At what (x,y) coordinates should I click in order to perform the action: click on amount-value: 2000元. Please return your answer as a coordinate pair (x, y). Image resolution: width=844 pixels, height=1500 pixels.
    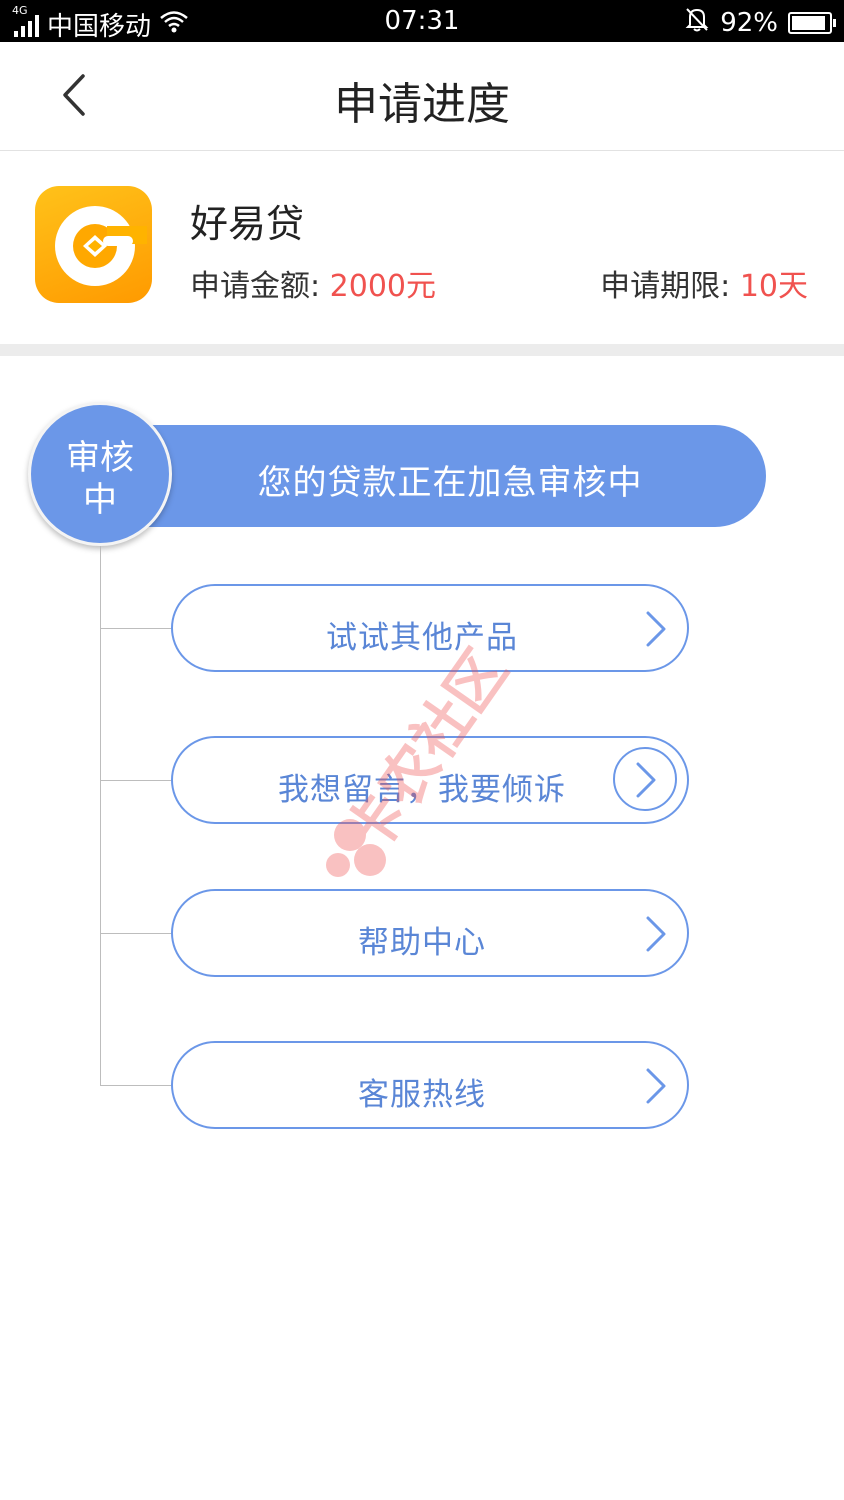
    Looking at the image, I should click on (383, 286).